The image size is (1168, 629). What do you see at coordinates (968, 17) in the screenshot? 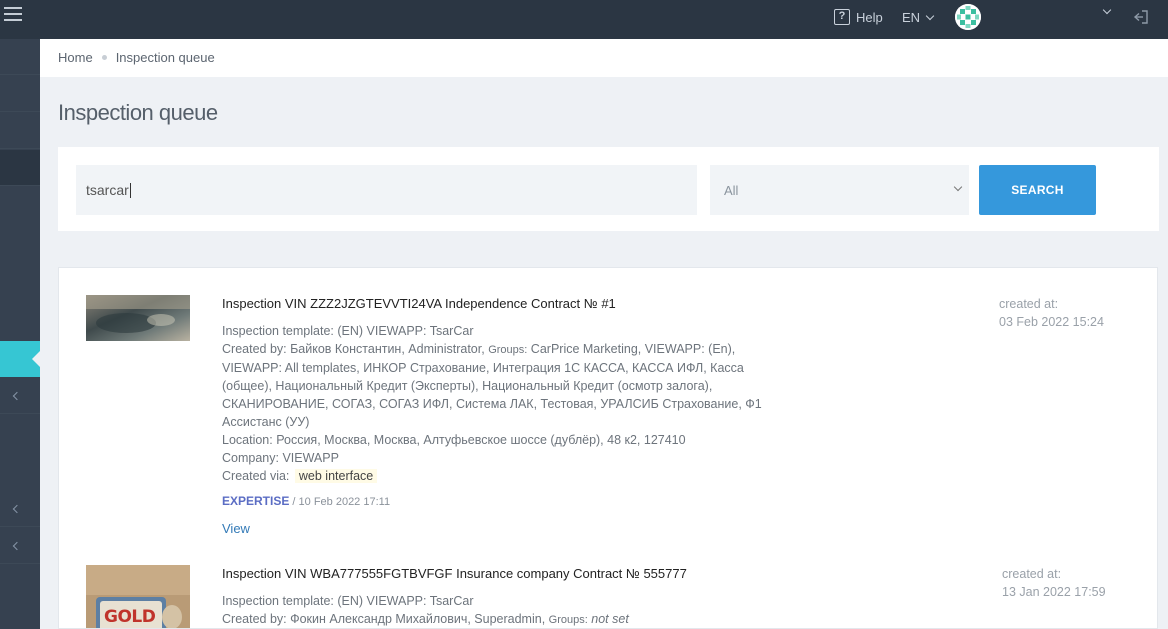
I see `avatar` at bounding box center [968, 17].